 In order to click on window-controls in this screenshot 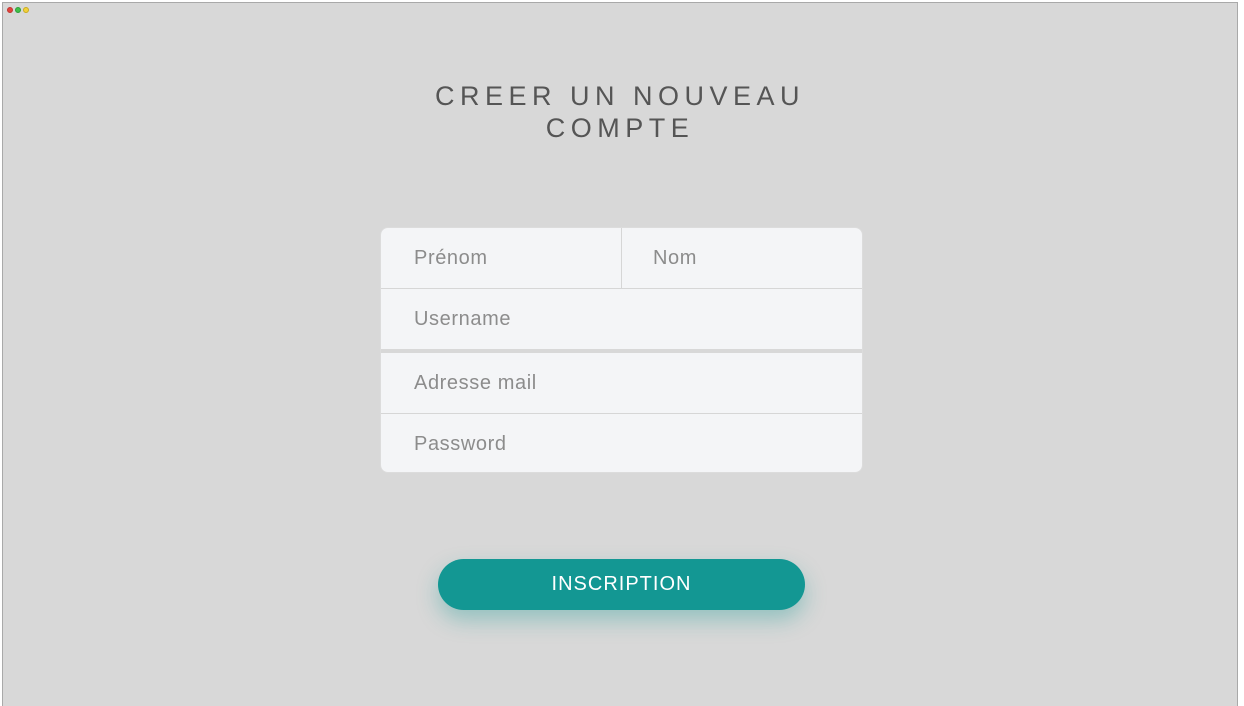, I will do `click(18, 10)`.